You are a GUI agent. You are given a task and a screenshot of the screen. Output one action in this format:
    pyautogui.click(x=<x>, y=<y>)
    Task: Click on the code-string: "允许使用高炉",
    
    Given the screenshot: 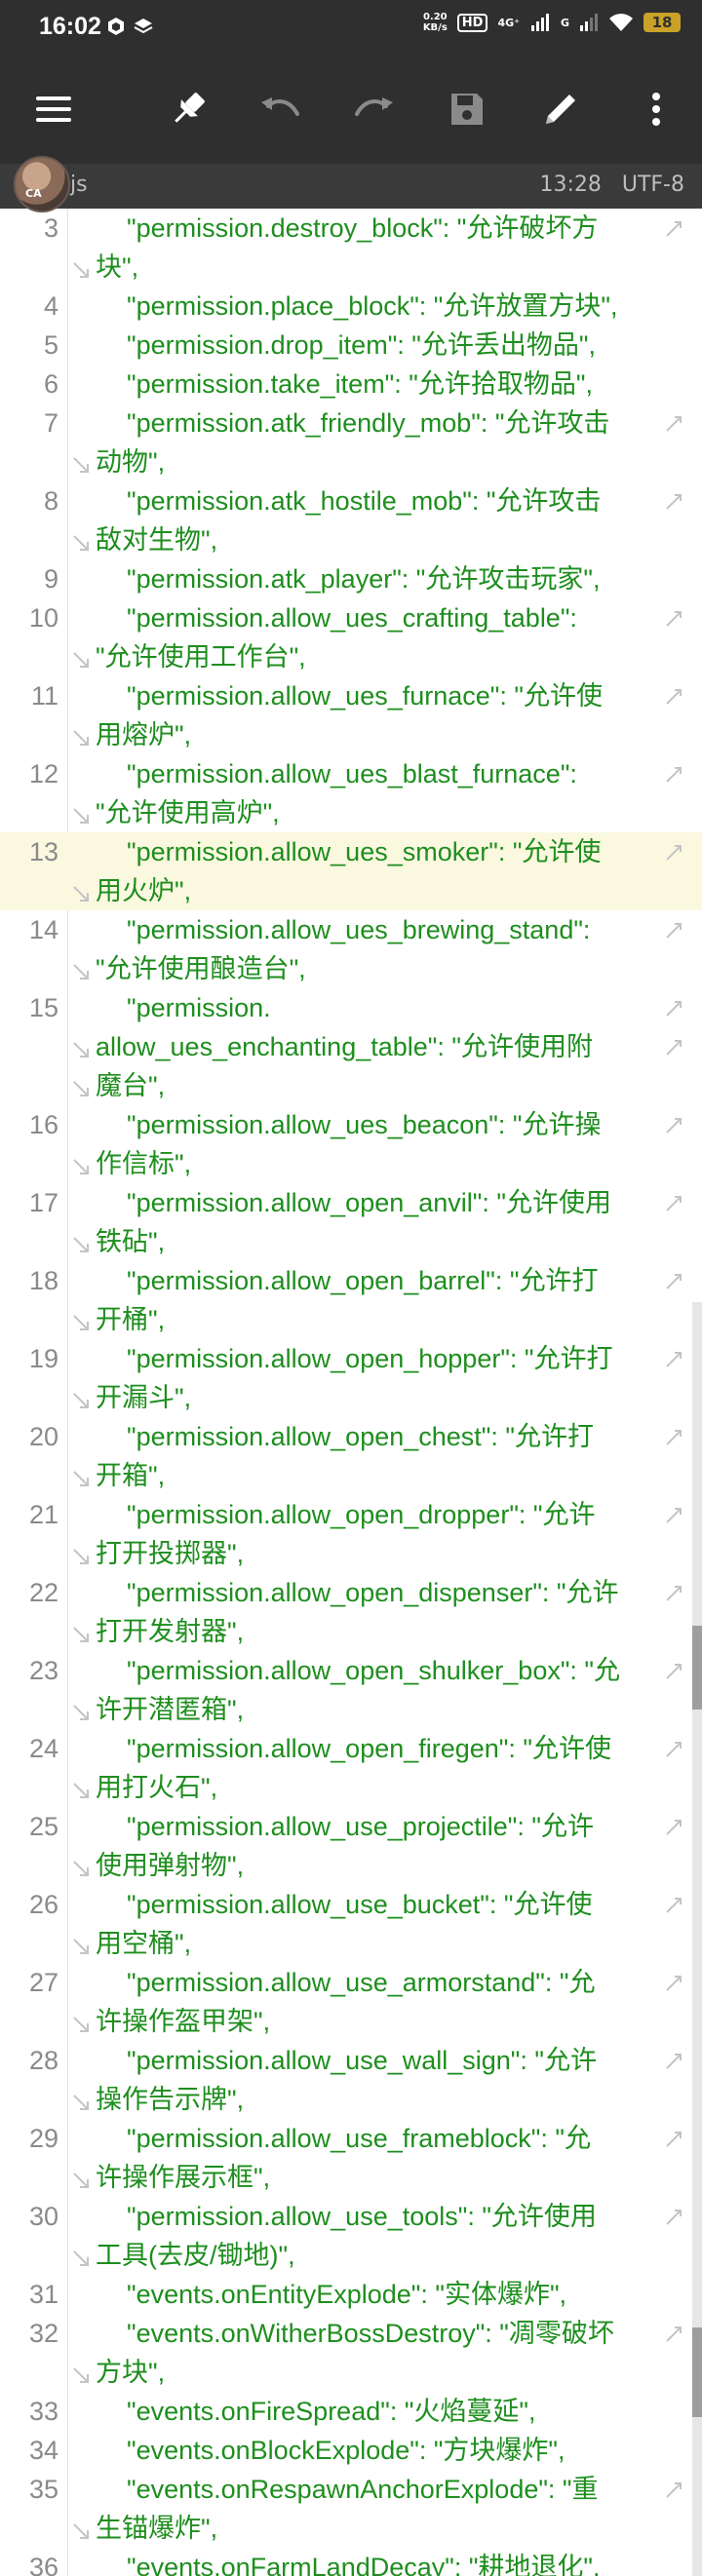 What is the action you would take?
    pyautogui.click(x=188, y=812)
    